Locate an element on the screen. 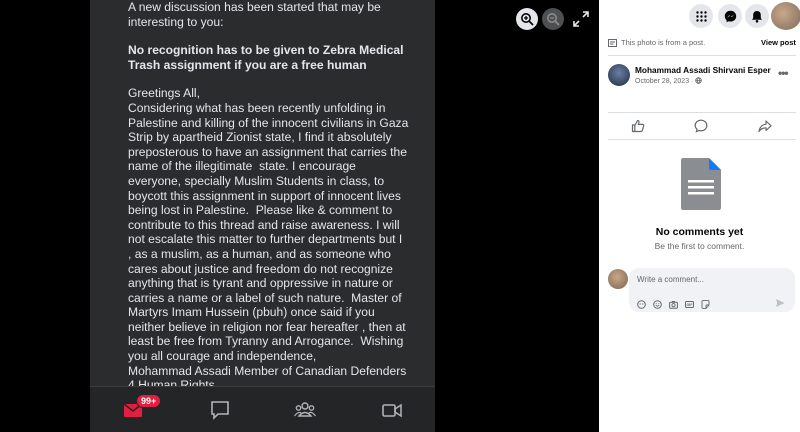 The image size is (800, 432). bell-icon is located at coordinates (757, 16).